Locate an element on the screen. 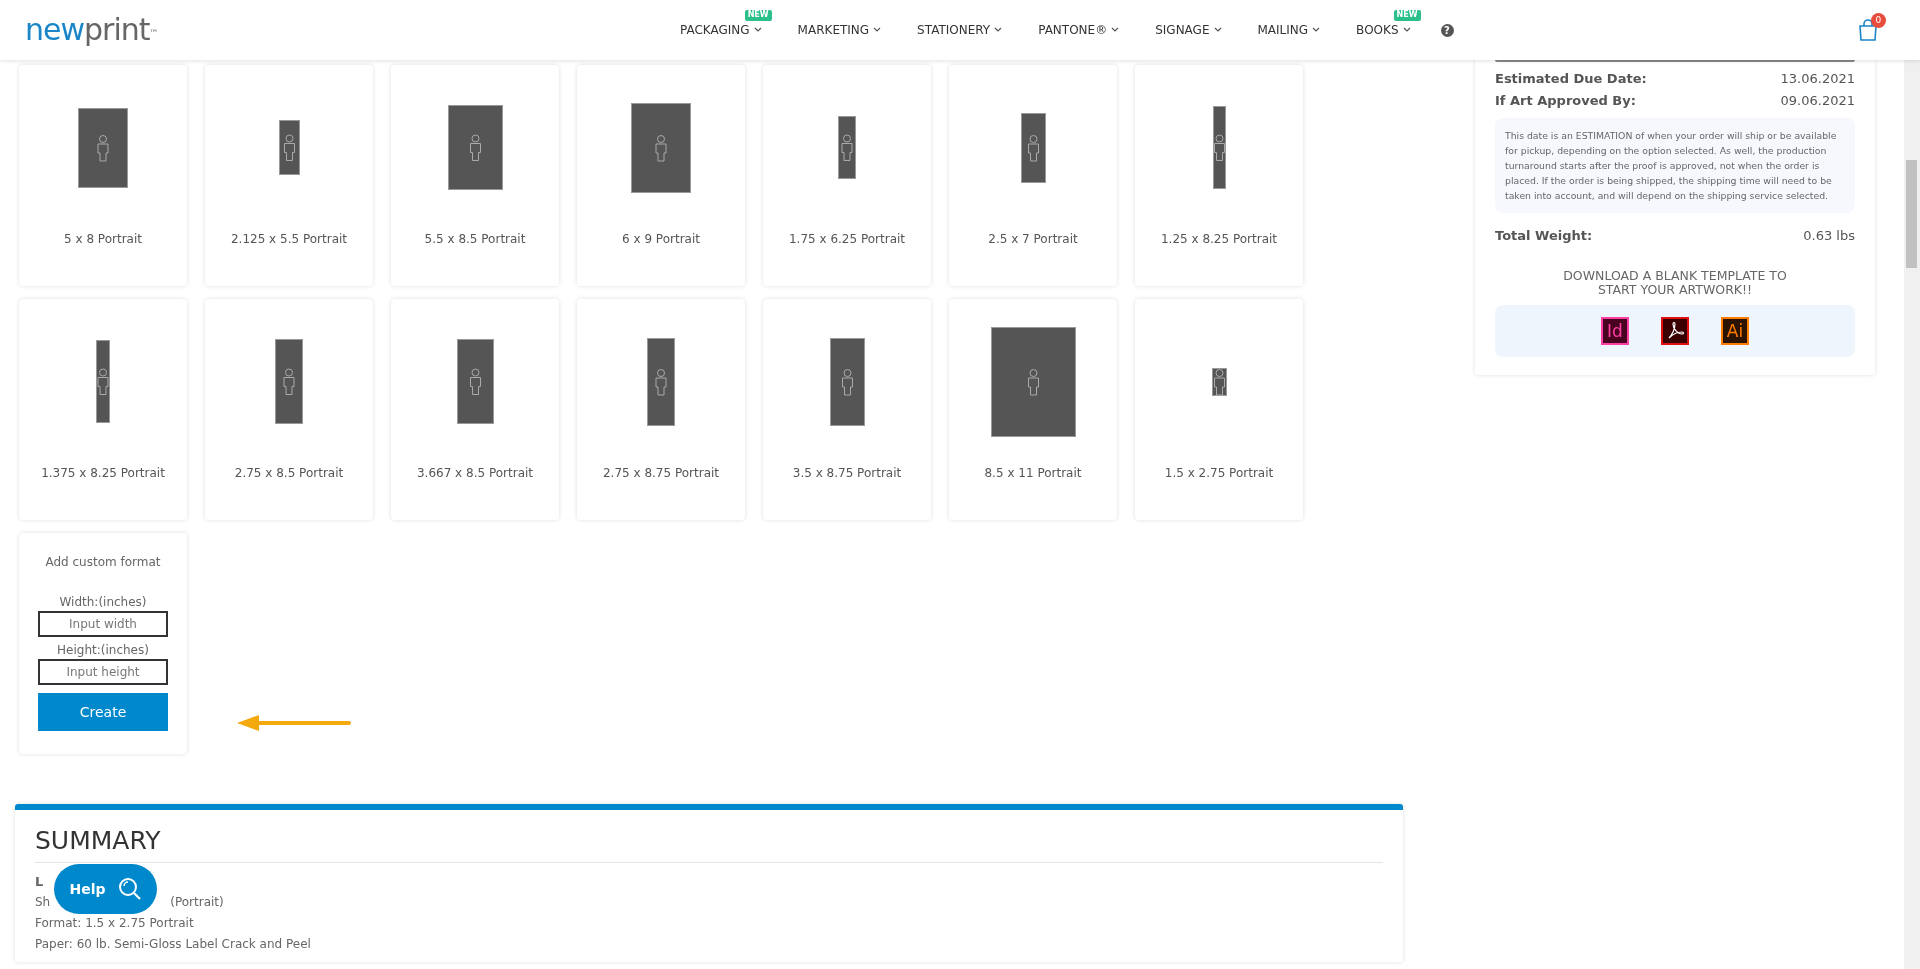 The height and width of the screenshot is (969, 1920). format-card: 1.75 x 6.25 Portrait is located at coordinates (847, 175).